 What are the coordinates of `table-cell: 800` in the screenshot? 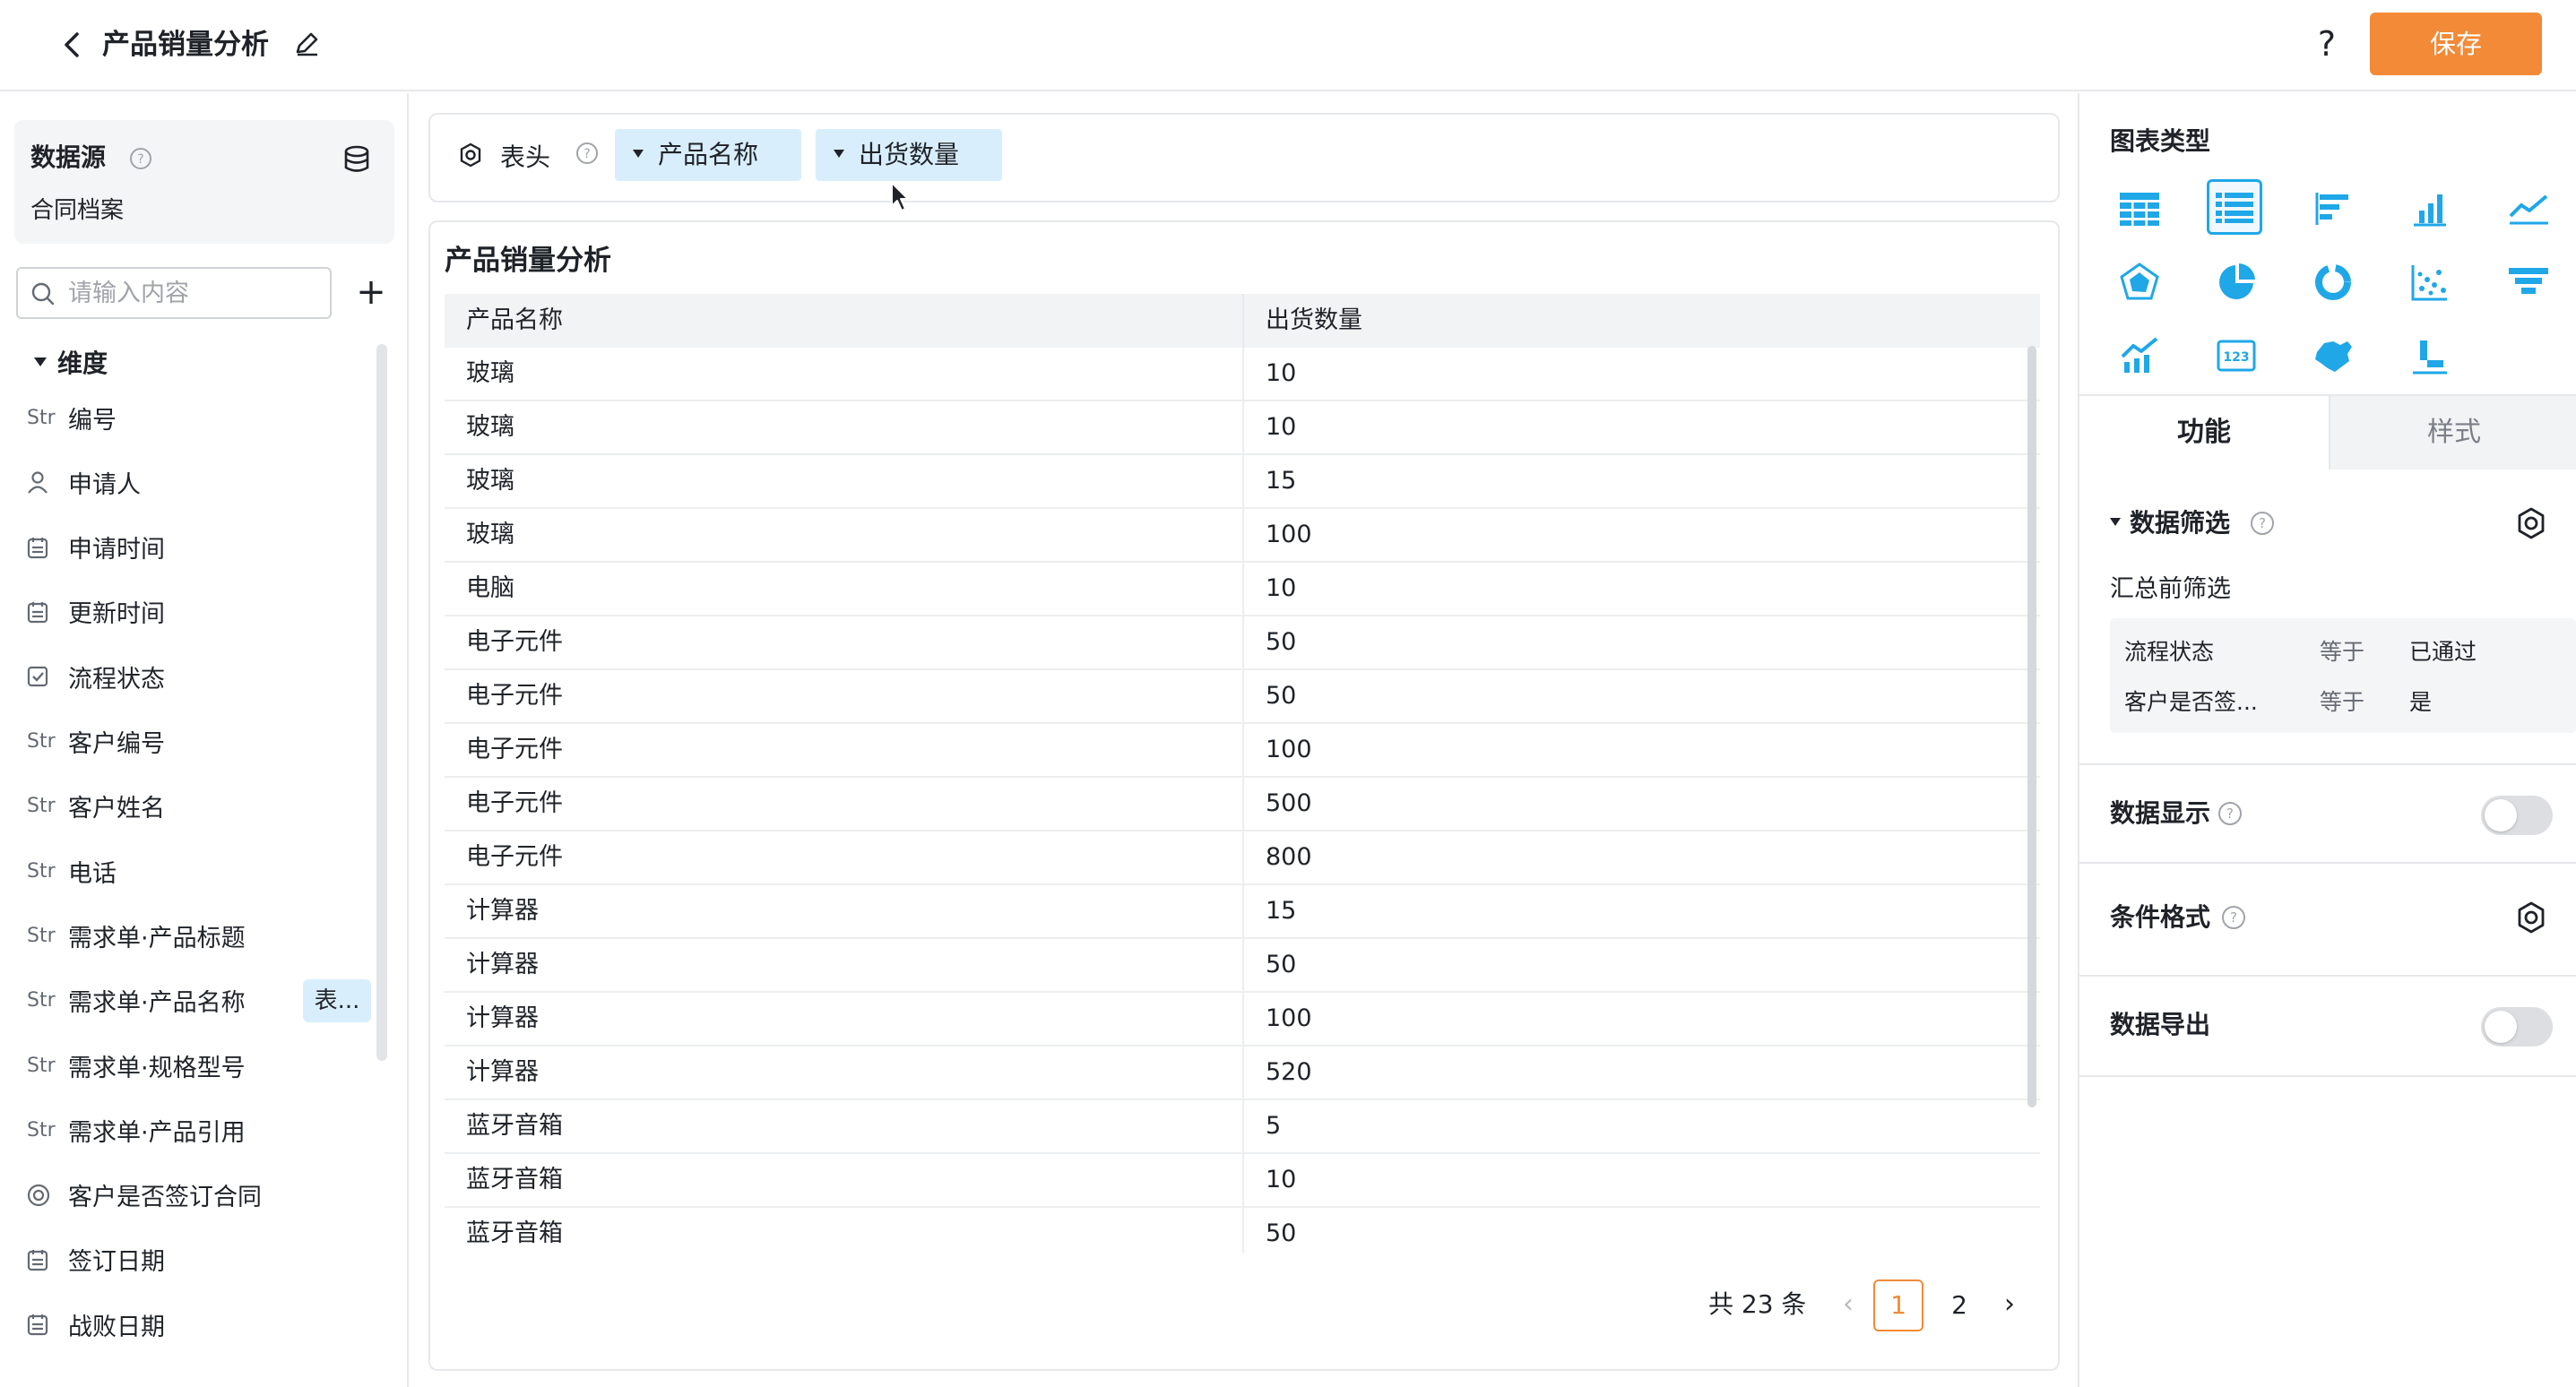 It's located at (1289, 857).